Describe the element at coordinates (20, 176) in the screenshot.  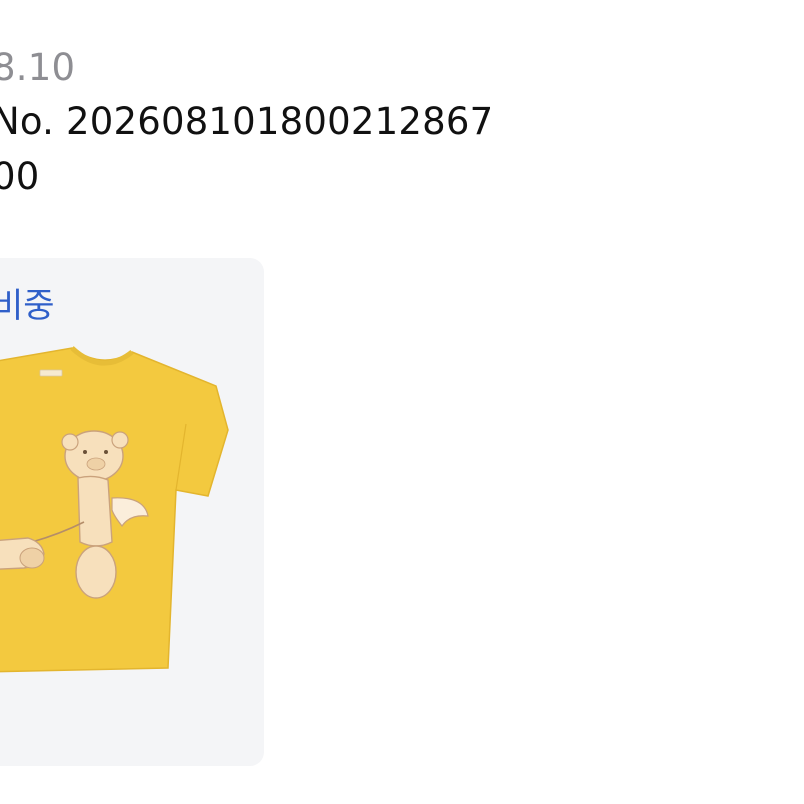
I see `order-price: 00` at that location.